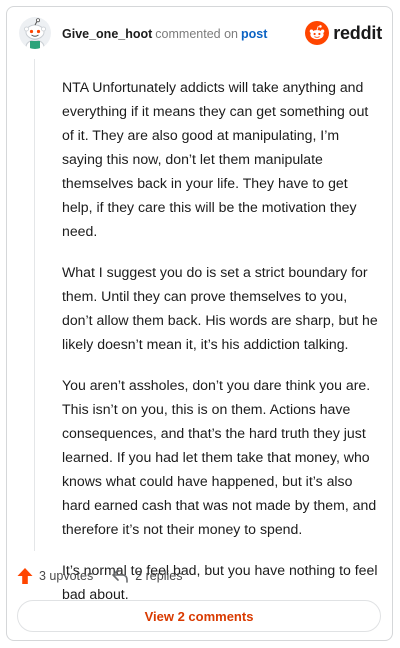 Image resolution: width=400 pixels, height=648 pixels. I want to click on post-link: post, so click(254, 34).